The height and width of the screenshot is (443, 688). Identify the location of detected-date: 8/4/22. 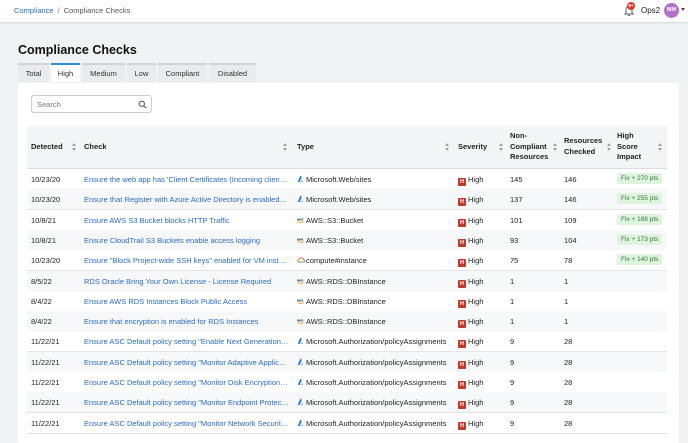
(41, 322).